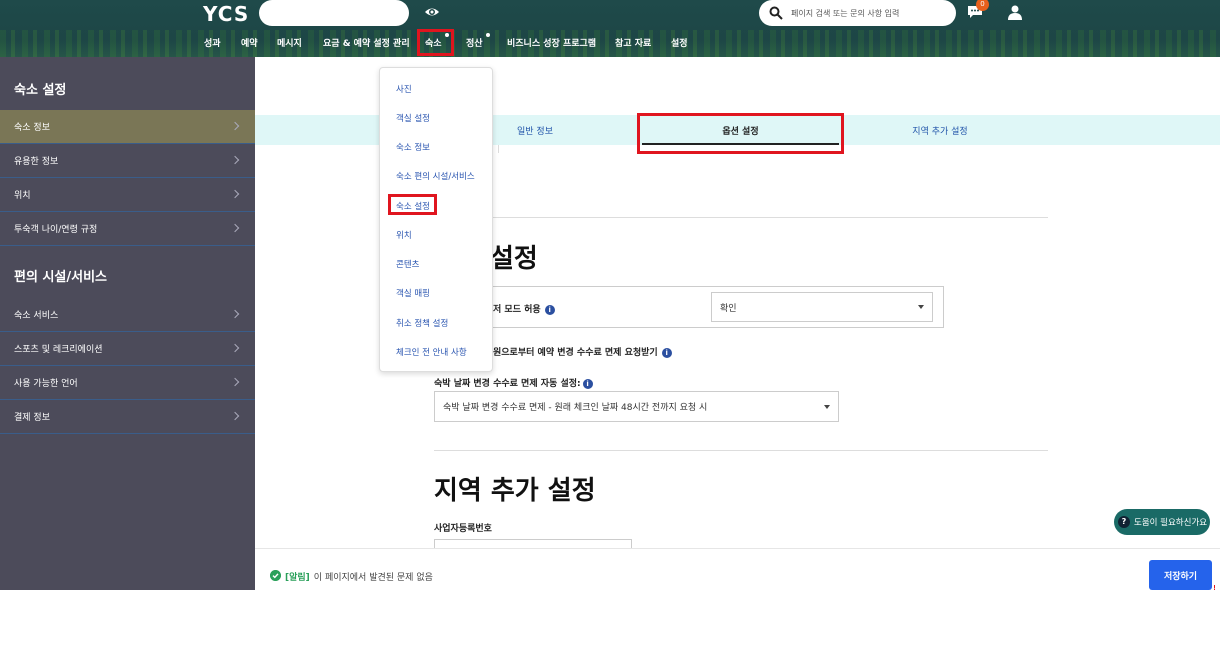 This screenshot has width=1220, height=648. I want to click on waiver-request-text: 원으로부터 예약 변경 수수료 면제 요청받기, so click(575, 353).